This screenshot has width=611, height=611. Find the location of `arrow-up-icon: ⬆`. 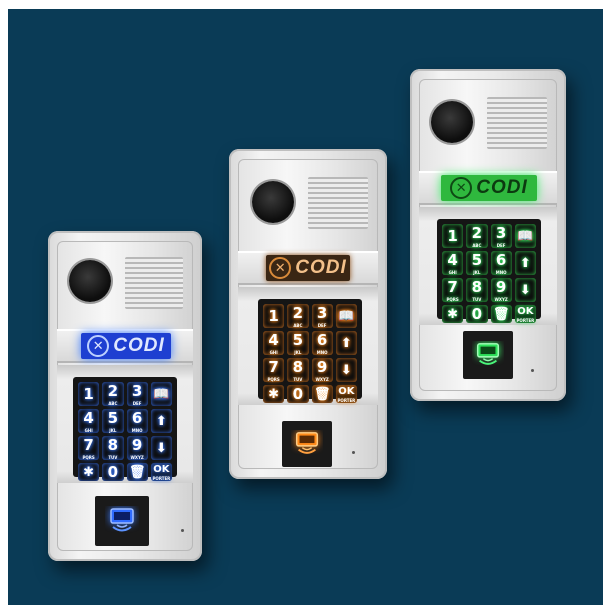

arrow-up-icon: ⬆ is located at coordinates (161, 421).